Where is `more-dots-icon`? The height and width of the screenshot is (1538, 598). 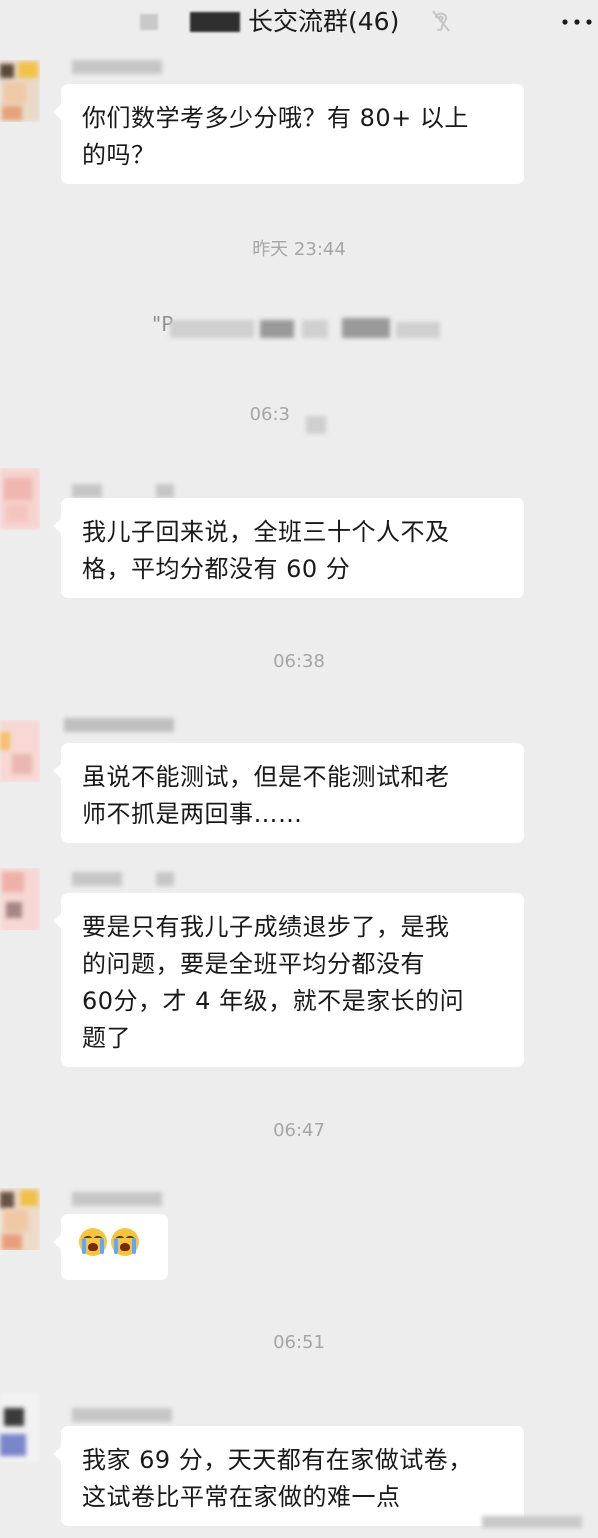
more-dots-icon is located at coordinates (577, 22).